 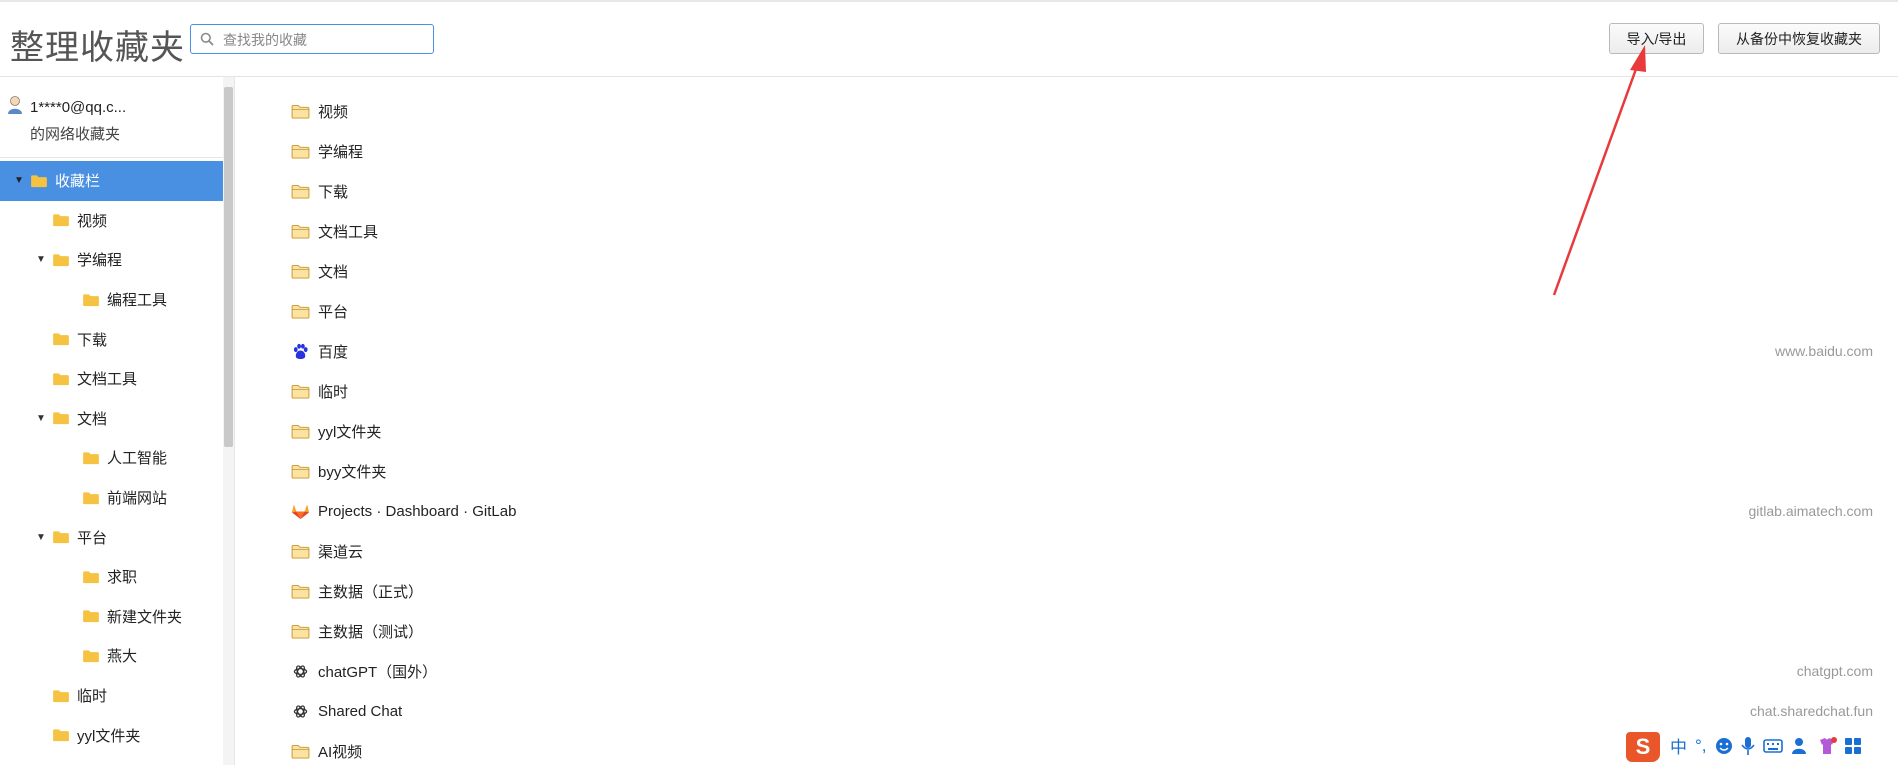 I want to click on item-title: 视频, so click(x=333, y=112).